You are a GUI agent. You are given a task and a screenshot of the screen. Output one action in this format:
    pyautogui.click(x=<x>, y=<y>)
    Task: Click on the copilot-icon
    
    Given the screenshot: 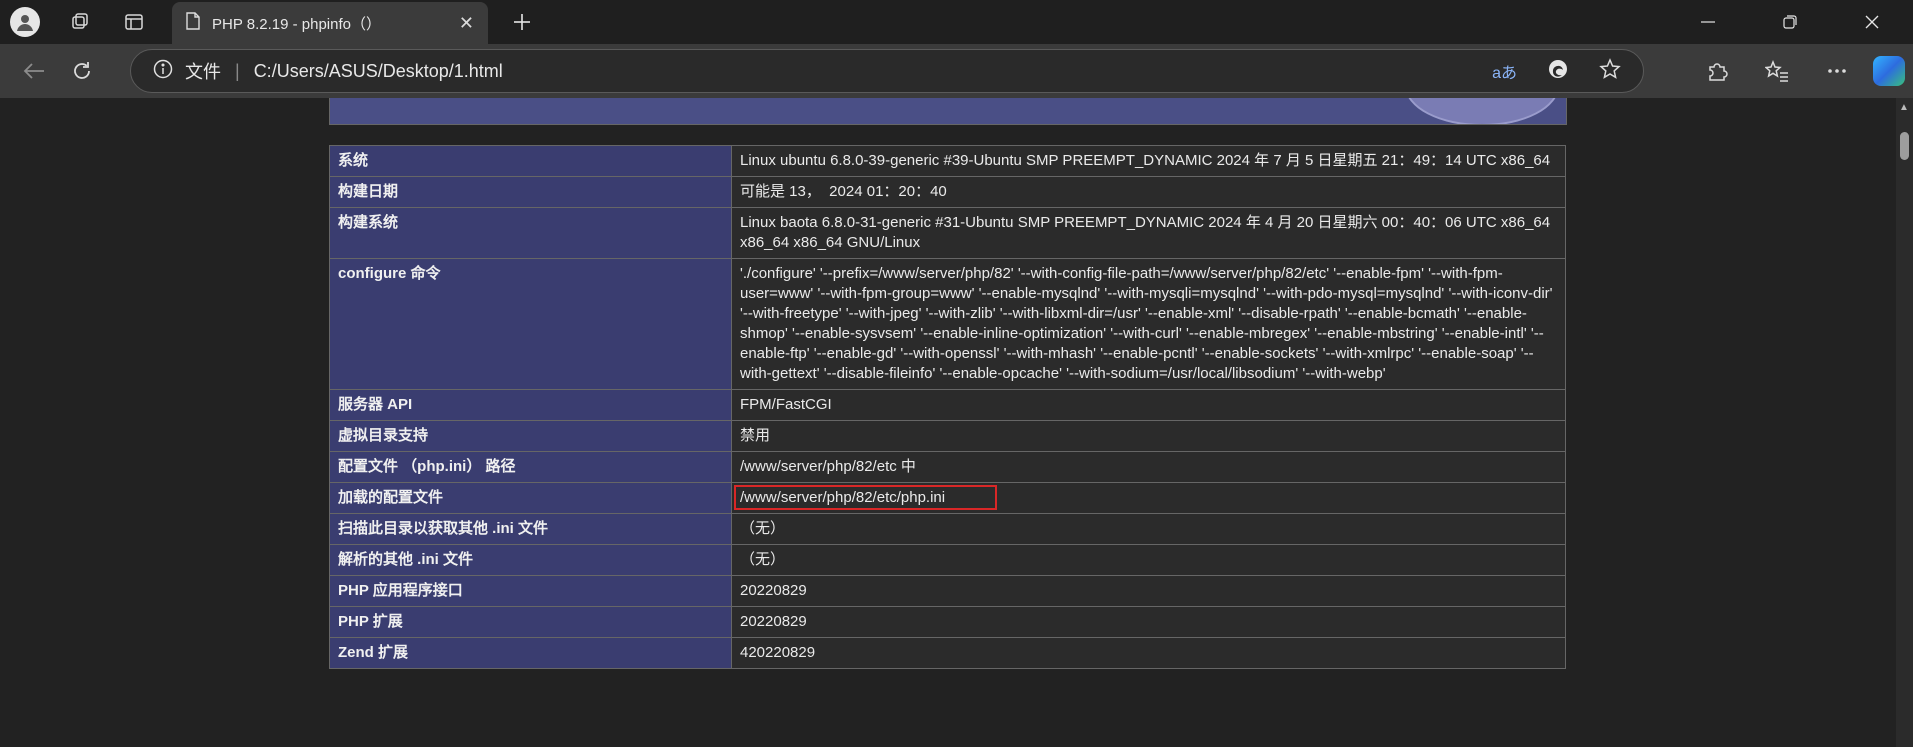 What is the action you would take?
    pyautogui.click(x=1889, y=71)
    